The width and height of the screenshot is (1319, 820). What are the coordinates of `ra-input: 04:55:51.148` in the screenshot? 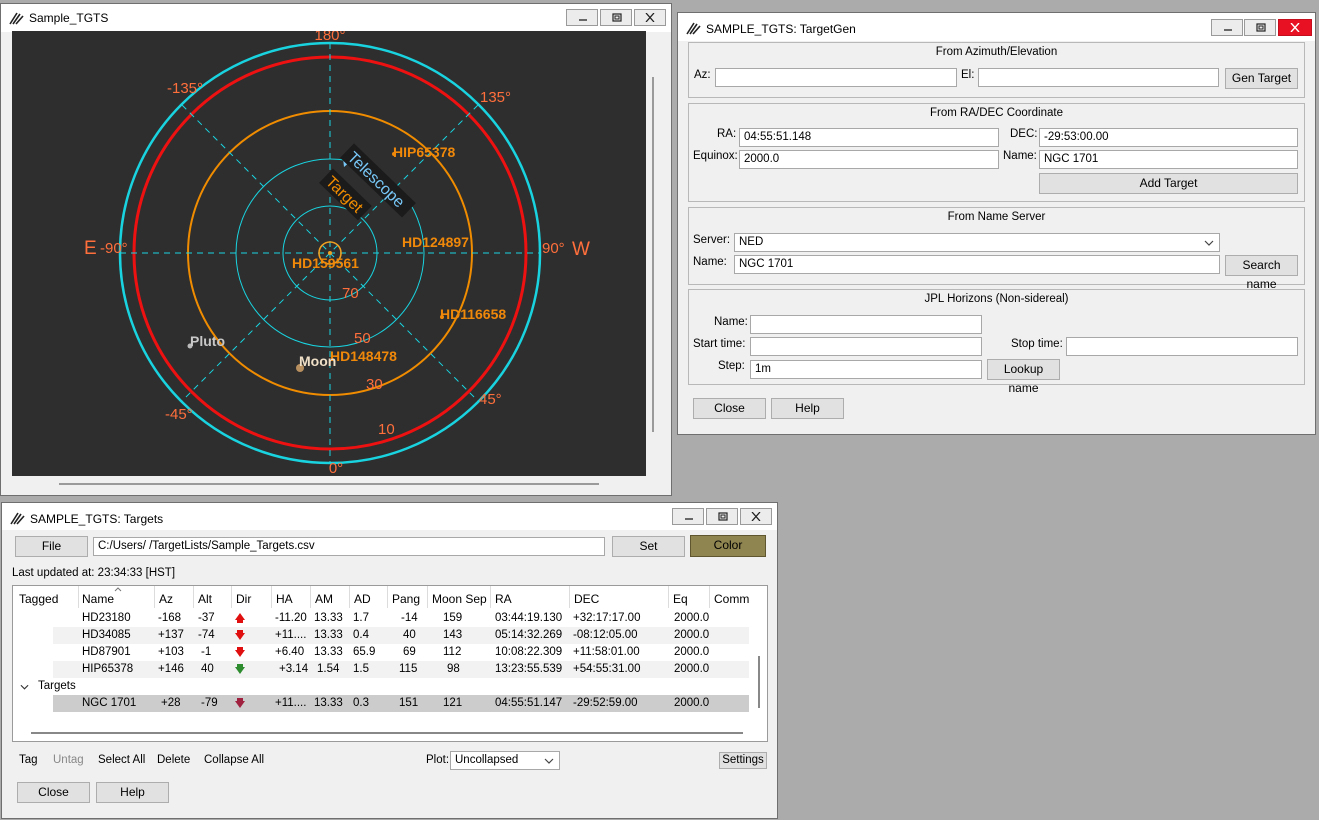 It's located at (869, 137).